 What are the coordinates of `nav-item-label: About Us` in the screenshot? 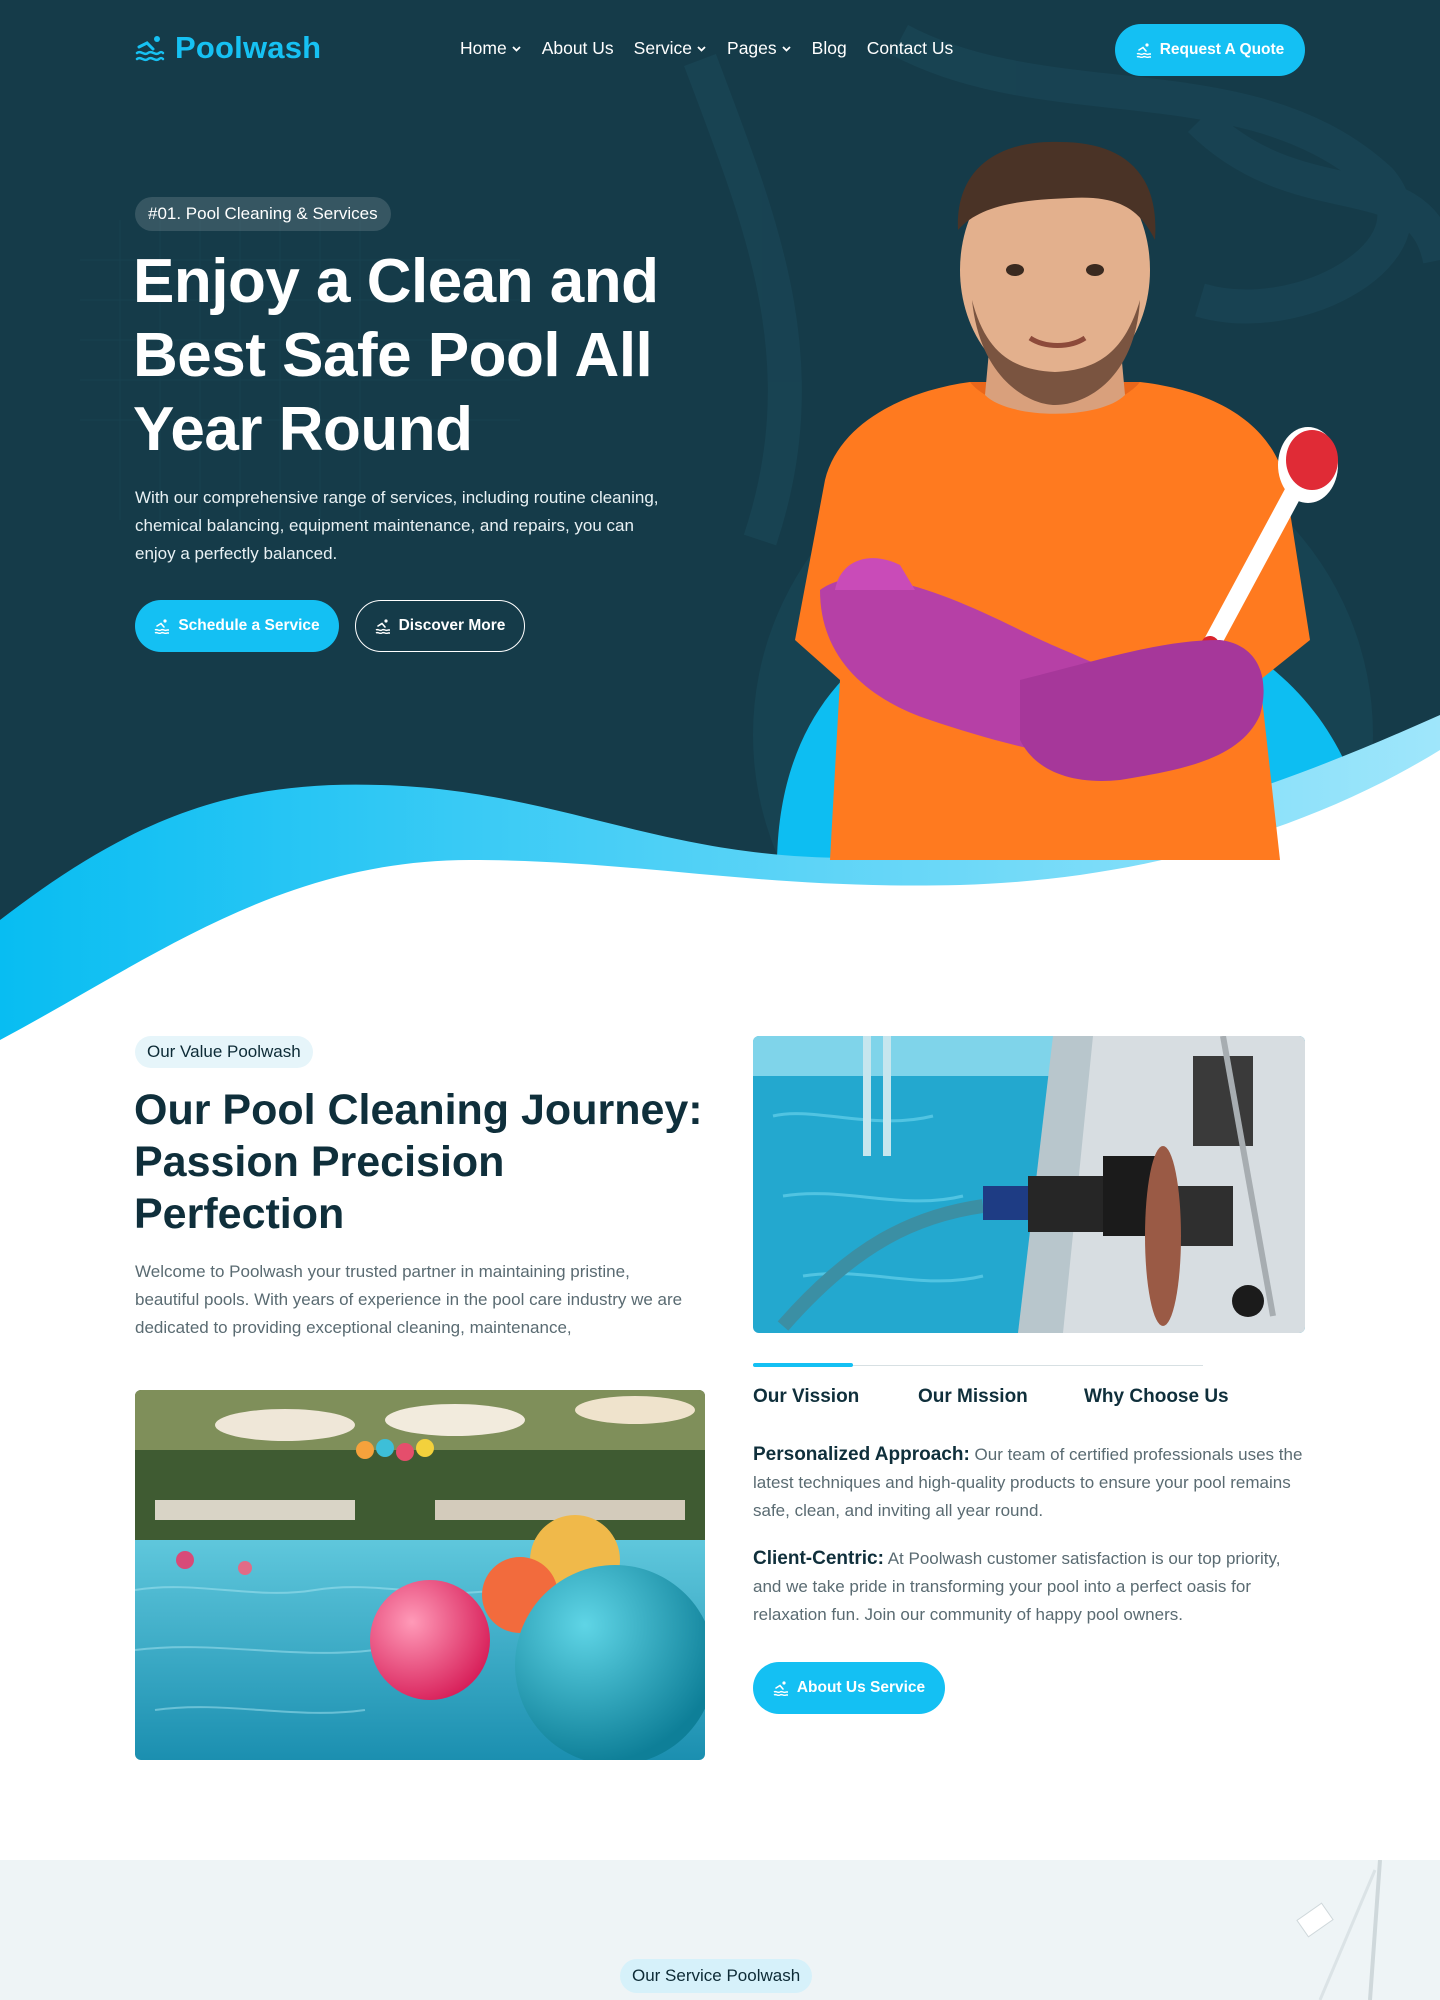 It's located at (577, 48).